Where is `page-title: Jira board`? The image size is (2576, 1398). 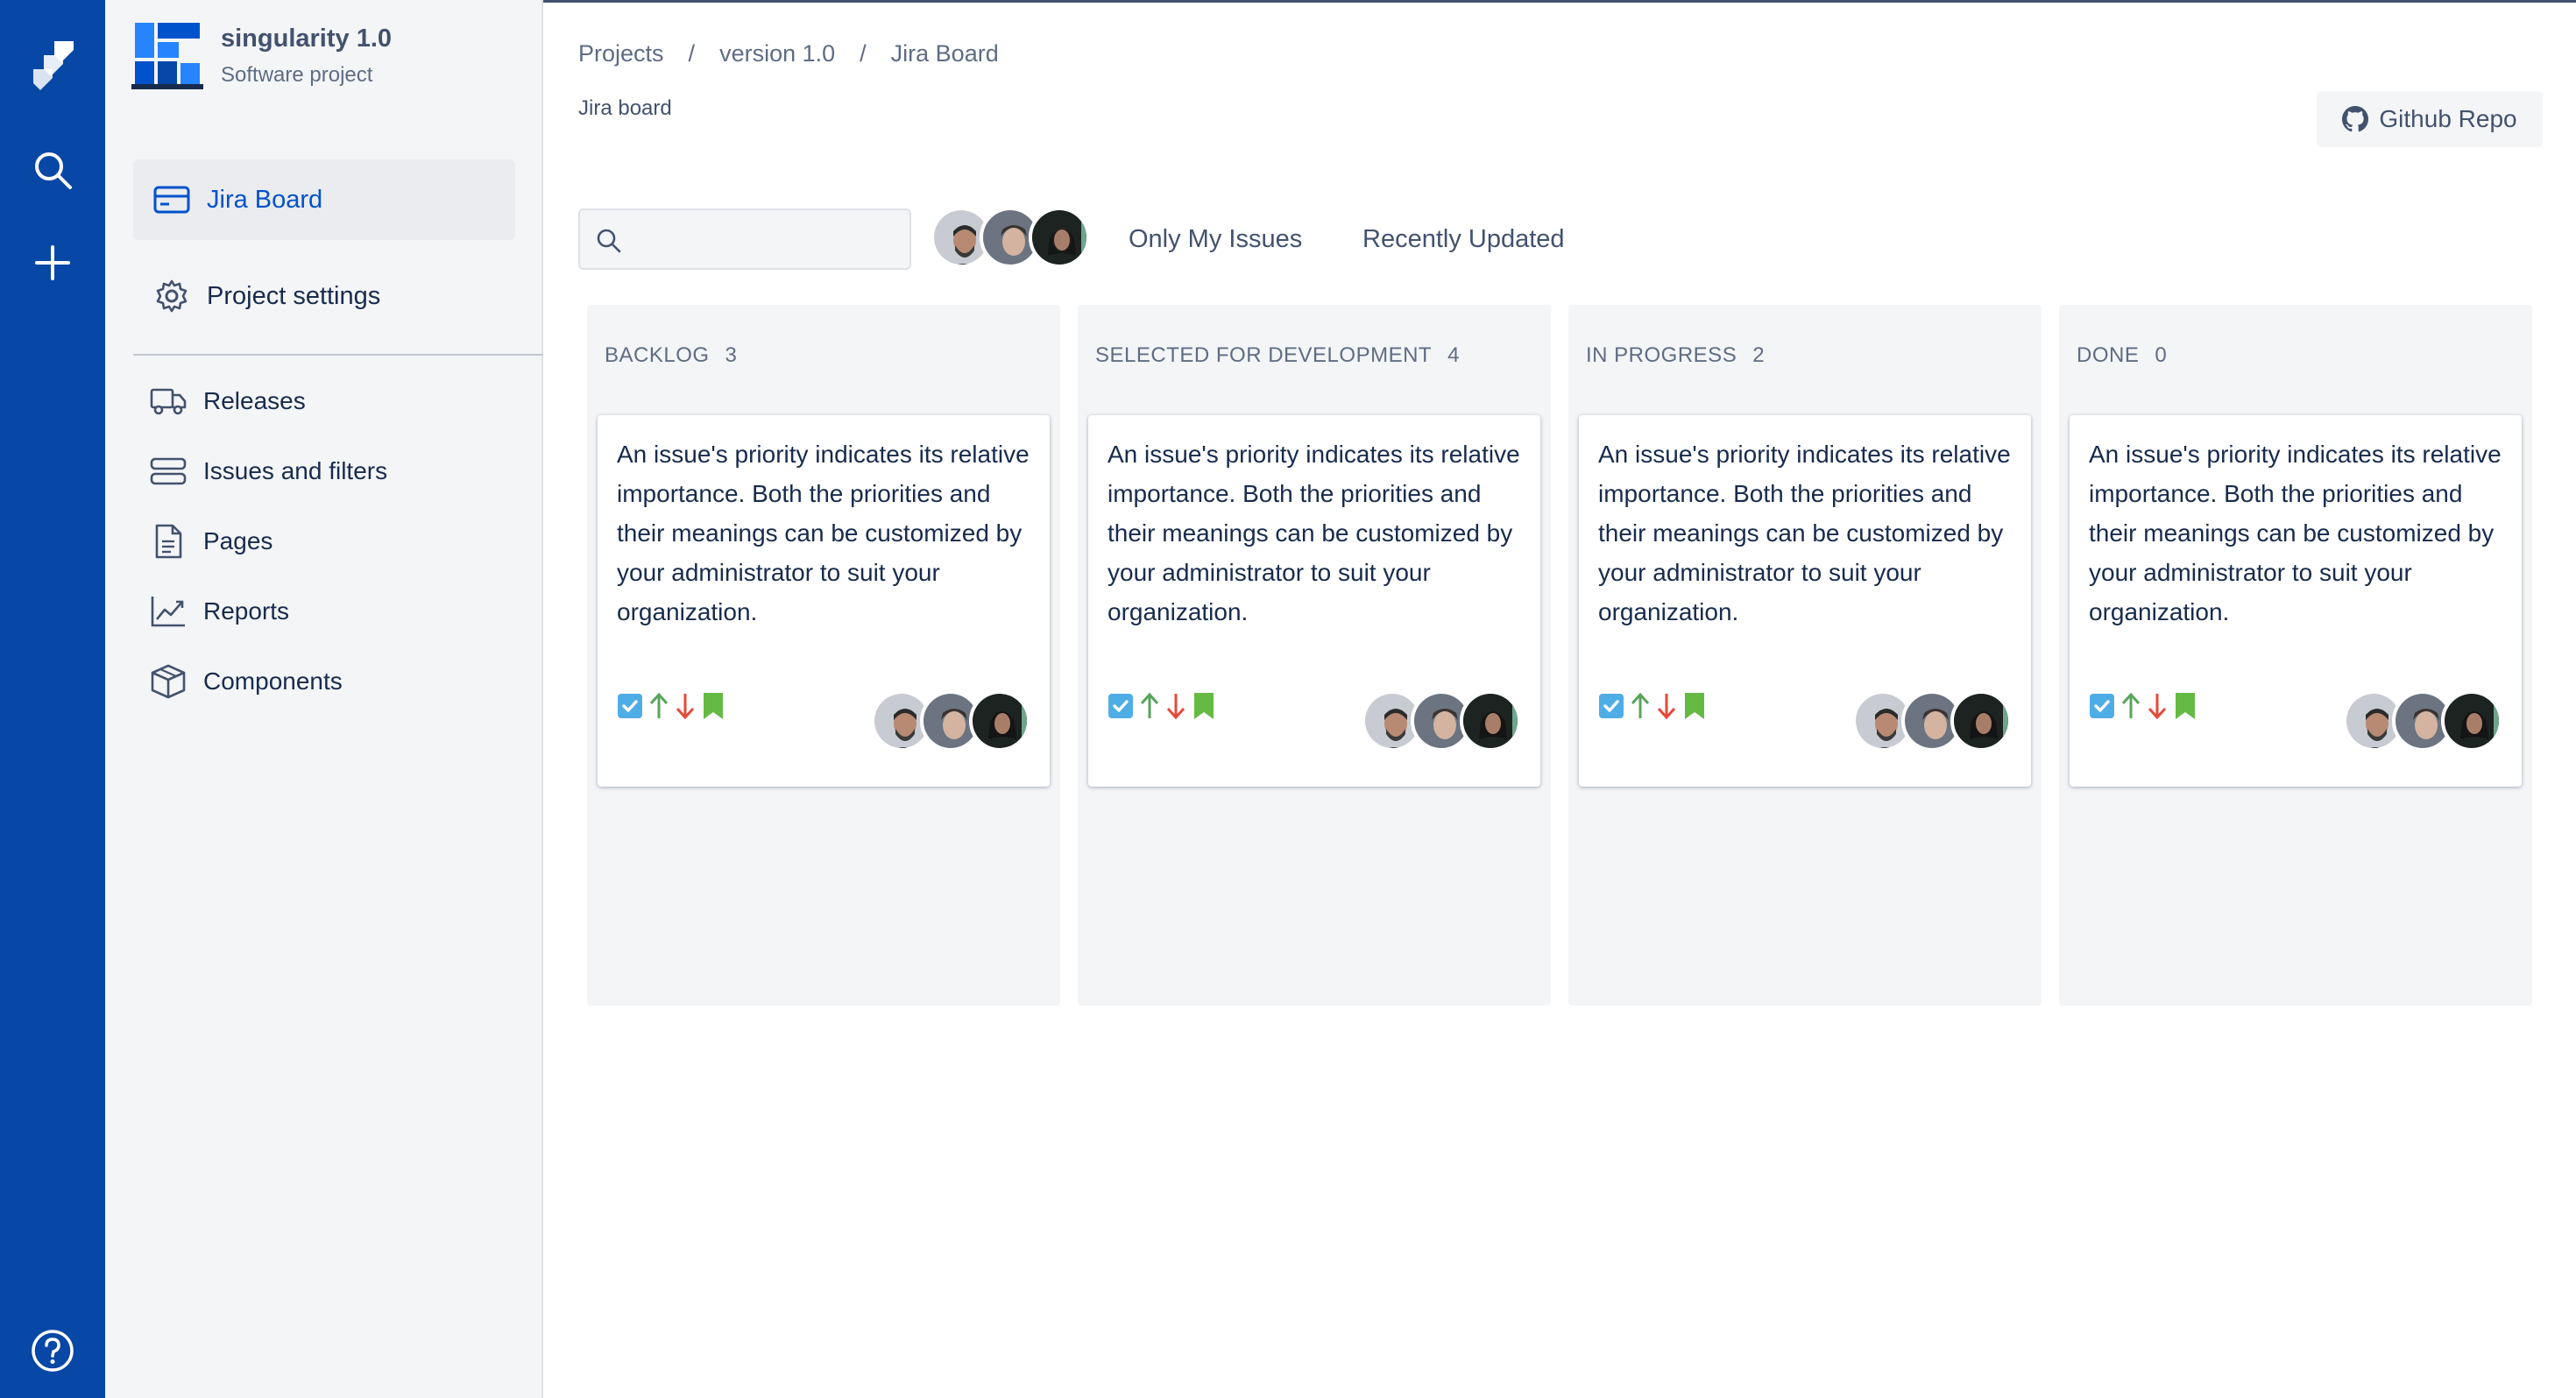
page-title: Jira board is located at coordinates (625, 108).